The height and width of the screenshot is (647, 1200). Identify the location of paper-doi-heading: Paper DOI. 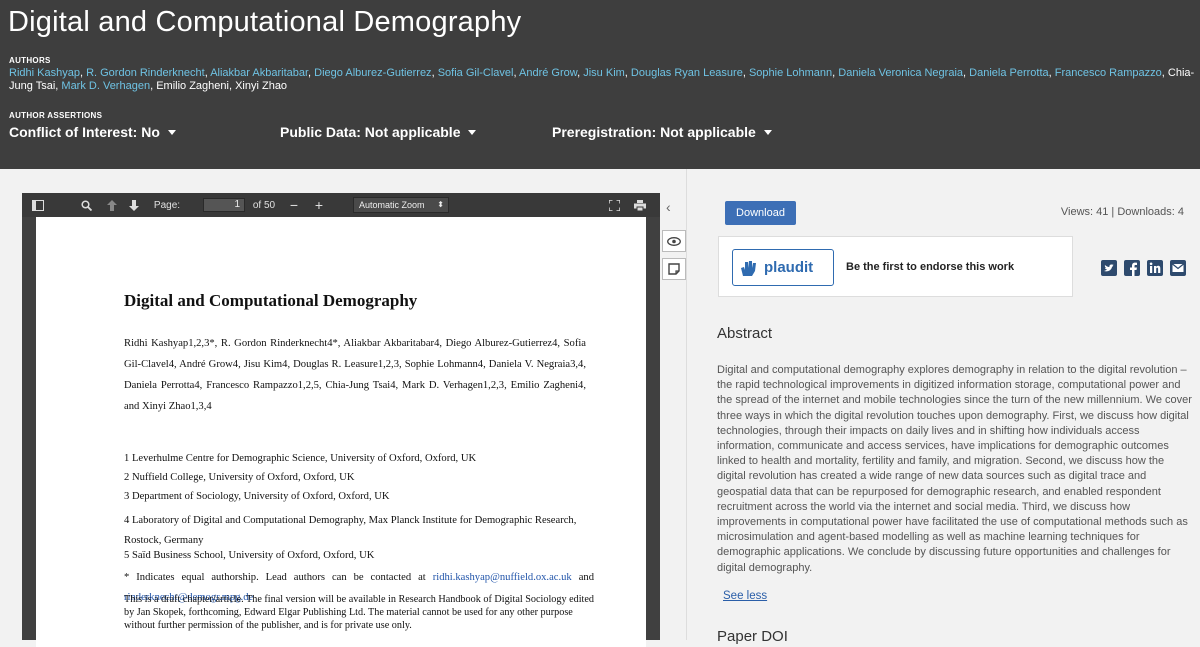
(752, 636).